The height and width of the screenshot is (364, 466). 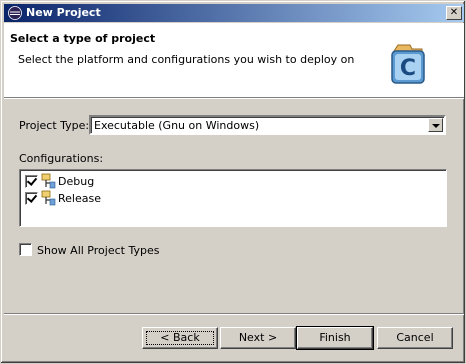 What do you see at coordinates (180, 338) in the screenshot?
I see `back-button: < Back` at bounding box center [180, 338].